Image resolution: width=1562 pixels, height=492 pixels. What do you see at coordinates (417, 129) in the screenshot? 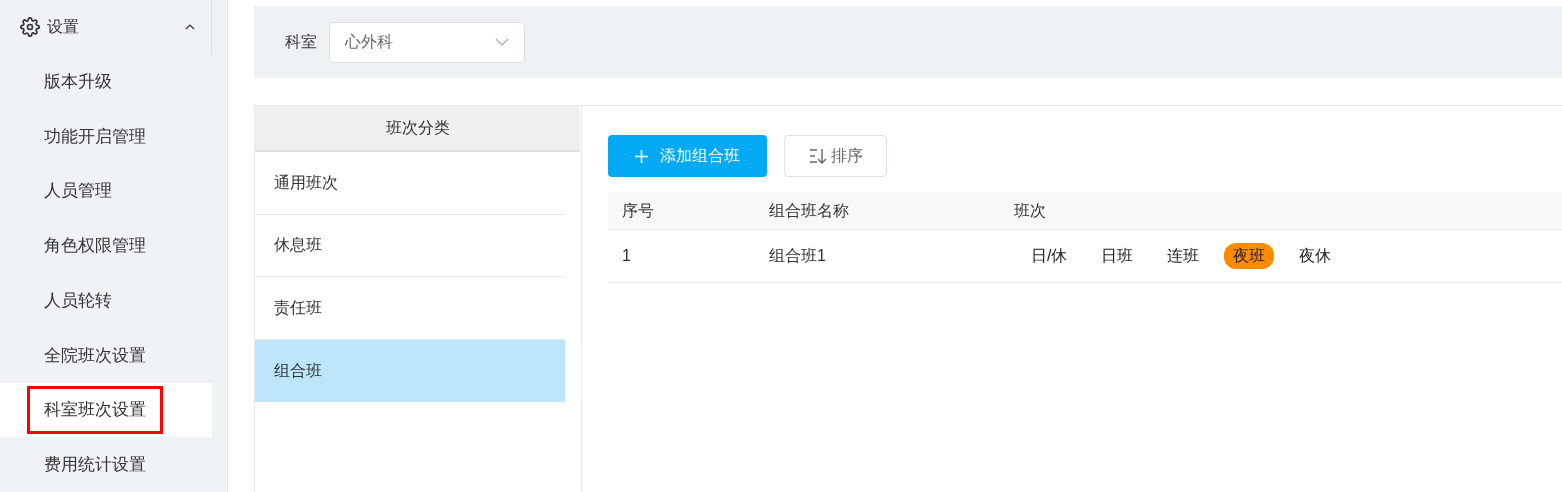
I see `category-header: 班次分类` at bounding box center [417, 129].